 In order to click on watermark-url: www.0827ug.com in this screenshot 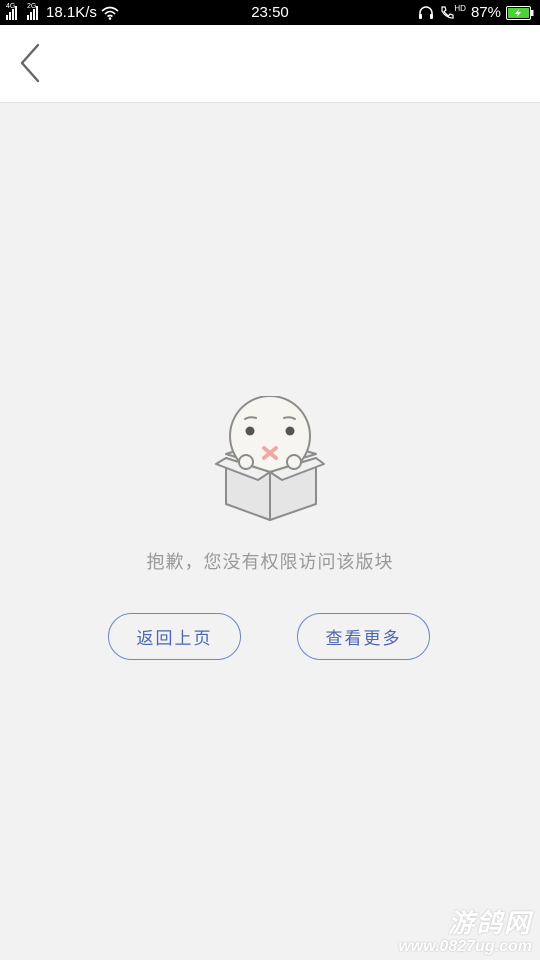, I will do `click(465, 946)`.